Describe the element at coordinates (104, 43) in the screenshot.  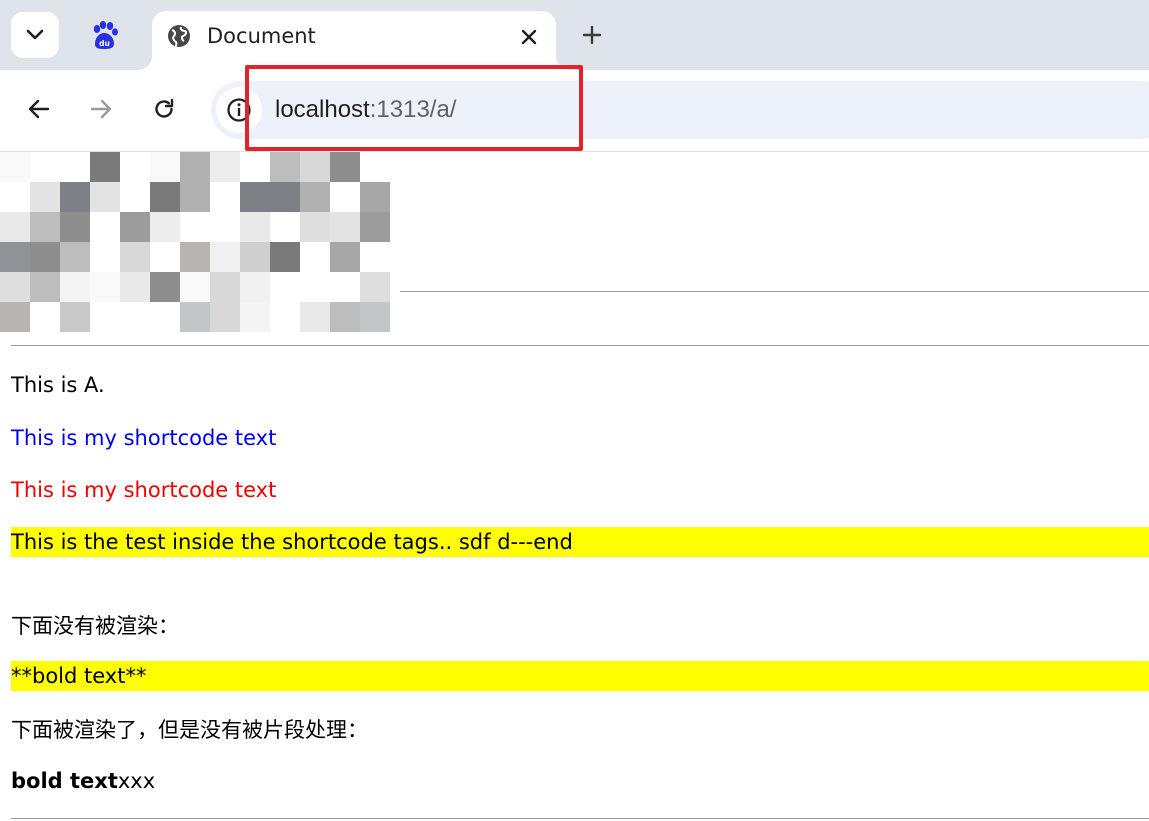
I see `svg-text: du` at that location.